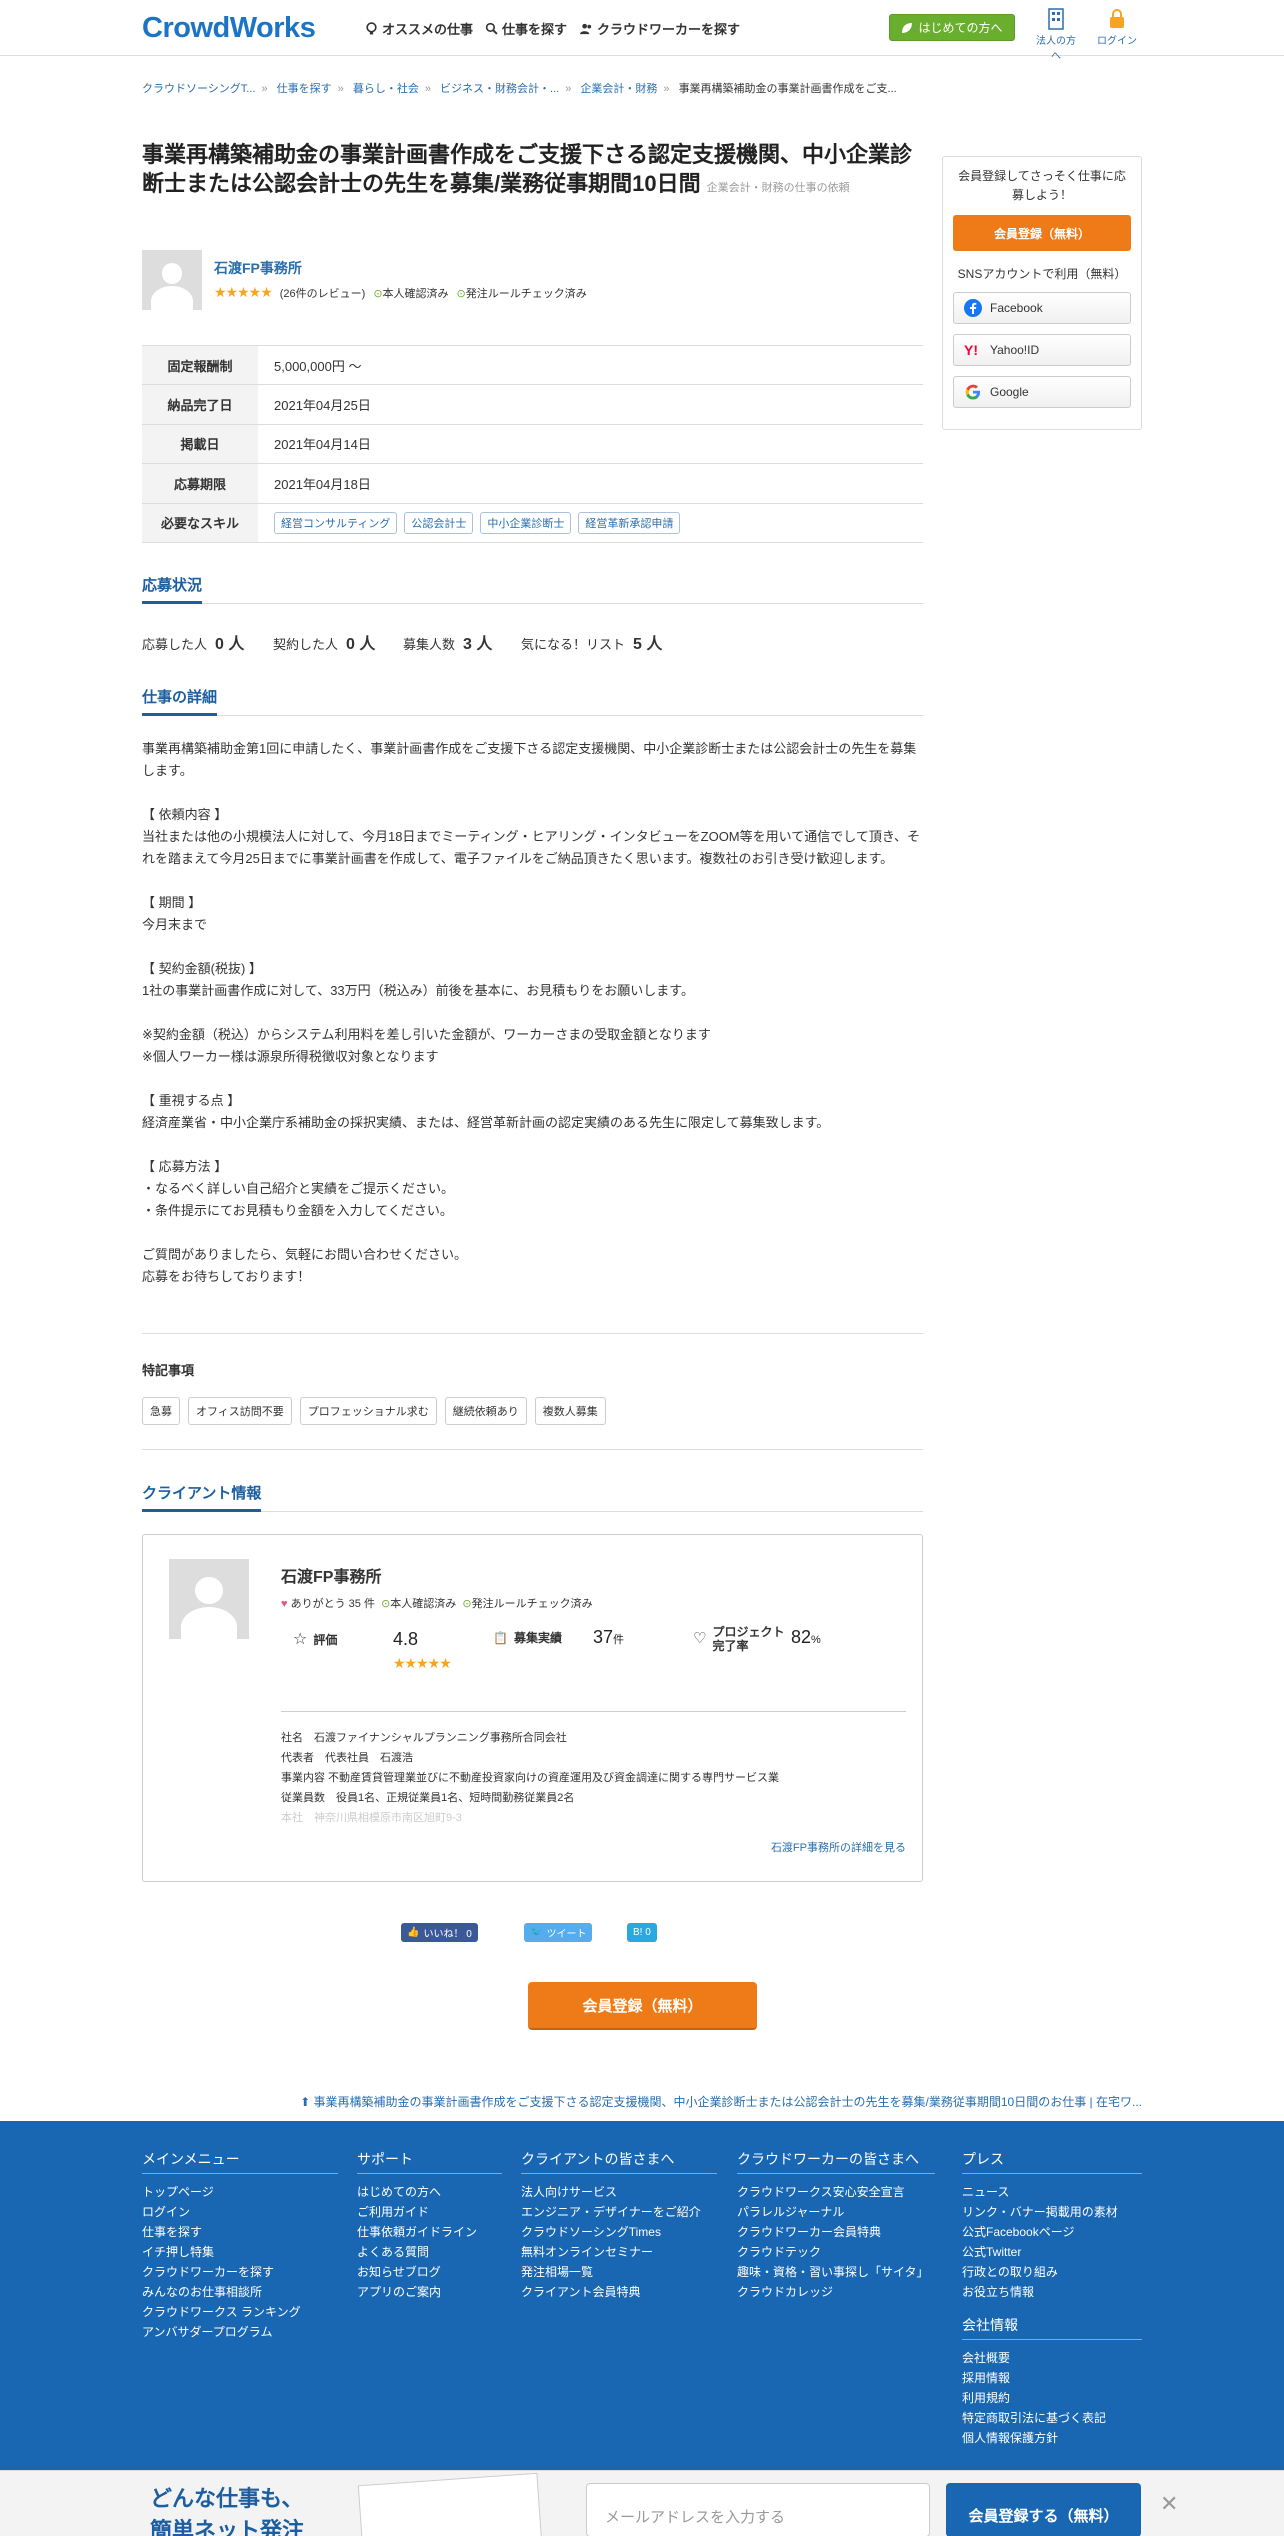  I want to click on star-outline-icon: ☆, so click(300, 1639).